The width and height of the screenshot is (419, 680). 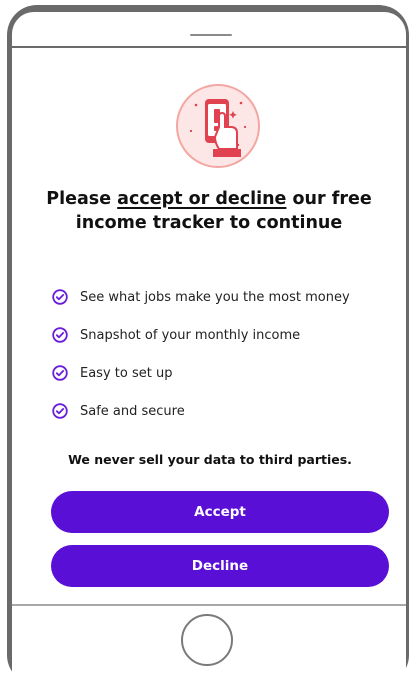 What do you see at coordinates (82, 199) in the screenshot?
I see `heading-prefix: Please` at bounding box center [82, 199].